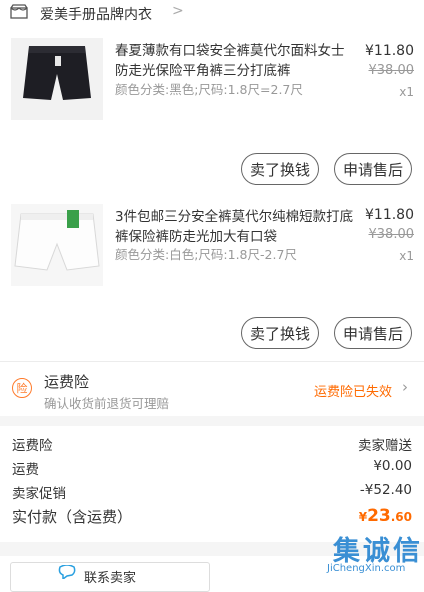 The image size is (424, 592). What do you see at coordinates (235, 227) in the screenshot?
I see `product-title: 3件包邮三分安全裤莫代尔纯棉短款打底裤保险裤防走光加大有口袋` at bounding box center [235, 227].